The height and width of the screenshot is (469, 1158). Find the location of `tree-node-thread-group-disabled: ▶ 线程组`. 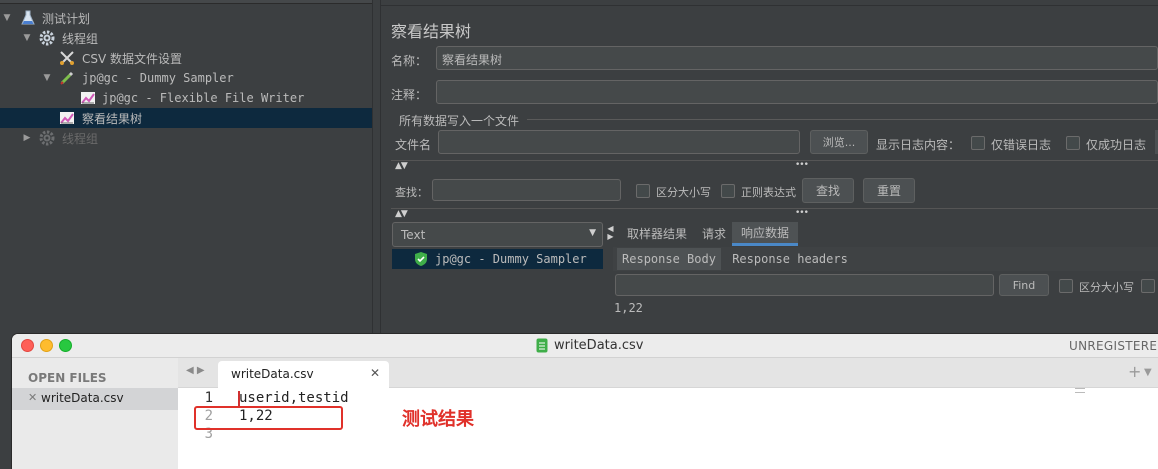

tree-node-thread-group-disabled: ▶ 线程组 is located at coordinates (186, 138).